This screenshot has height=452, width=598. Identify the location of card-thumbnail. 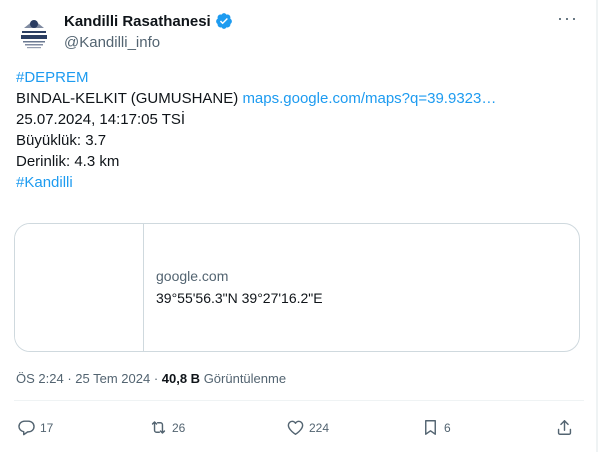
(79, 287).